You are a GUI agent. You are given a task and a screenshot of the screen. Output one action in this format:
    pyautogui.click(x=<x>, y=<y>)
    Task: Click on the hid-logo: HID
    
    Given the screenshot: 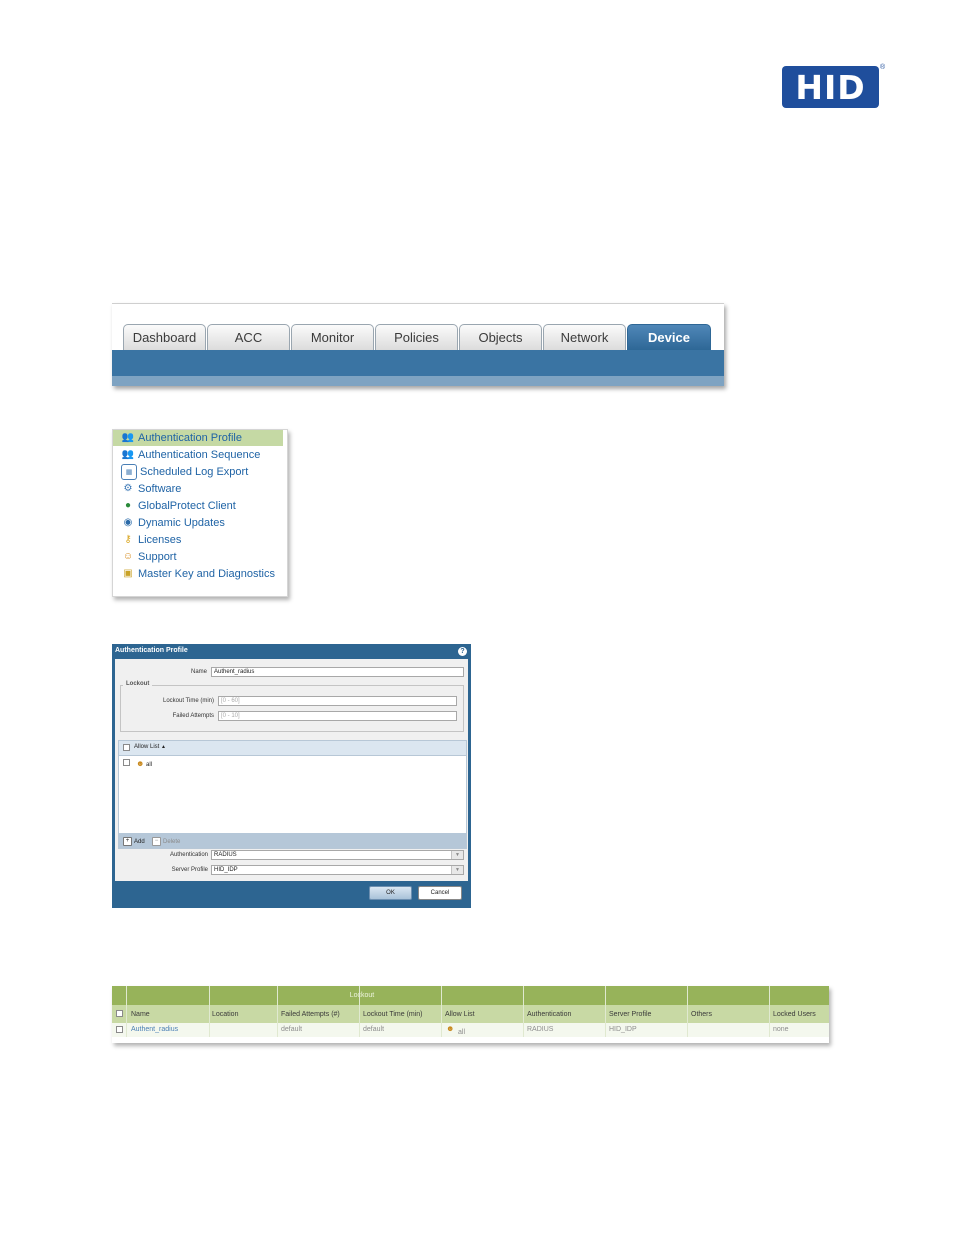 What is the action you would take?
    pyautogui.click(x=830, y=87)
    